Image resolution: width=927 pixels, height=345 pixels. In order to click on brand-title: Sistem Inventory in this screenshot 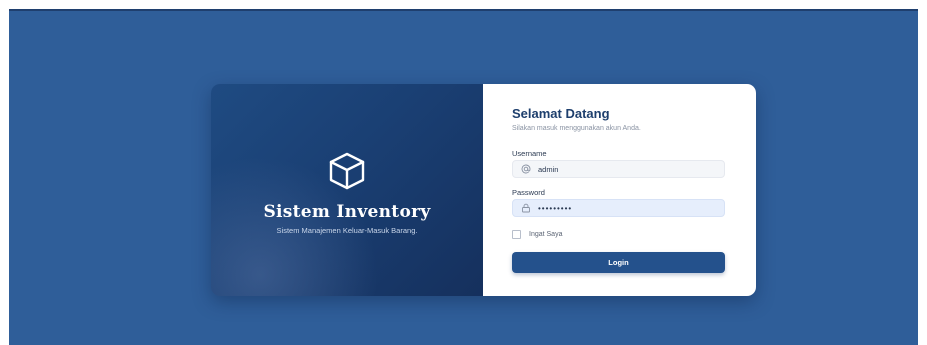, I will do `click(347, 212)`.